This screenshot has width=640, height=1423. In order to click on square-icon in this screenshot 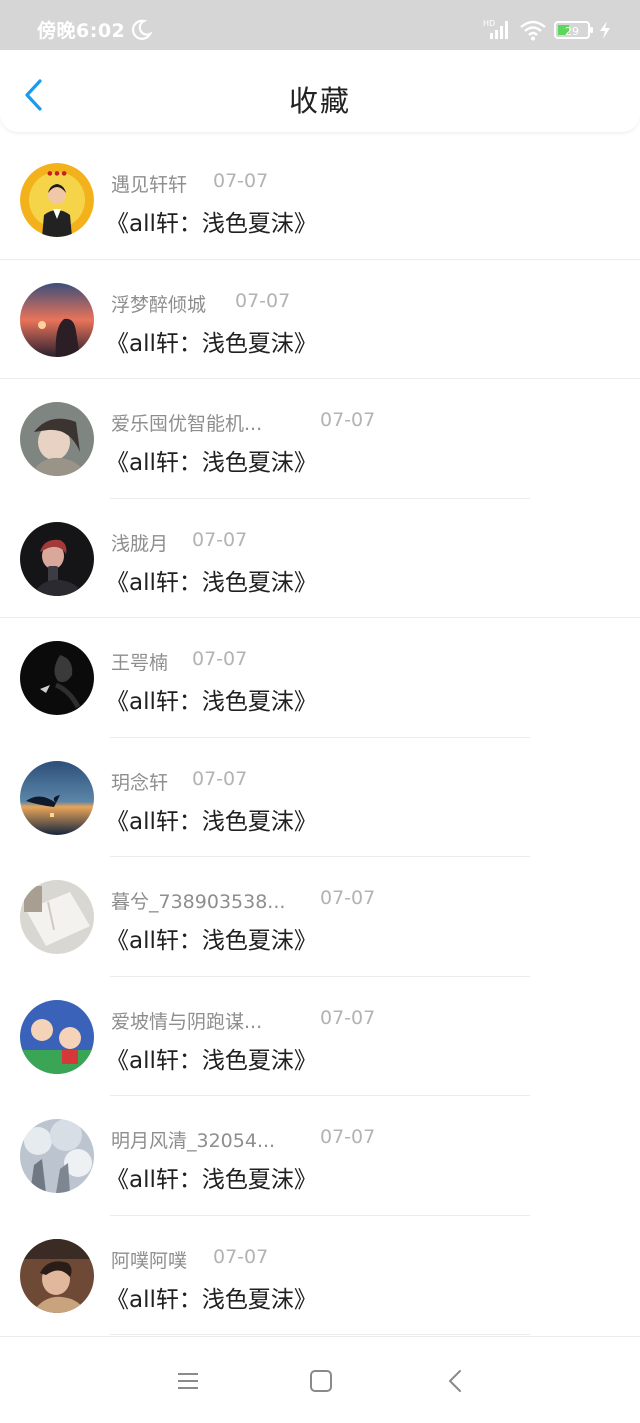, I will do `click(321, 1381)`.